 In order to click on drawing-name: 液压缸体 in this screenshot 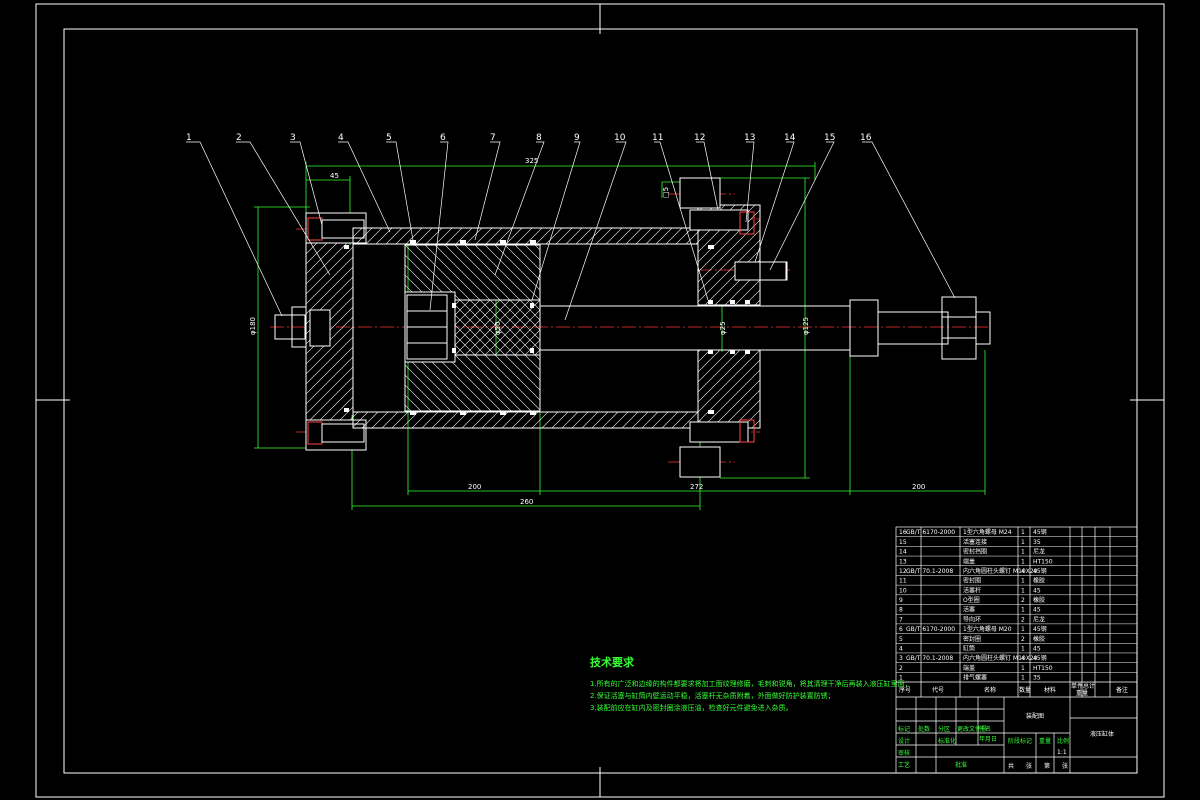, I will do `click(1102, 734)`.